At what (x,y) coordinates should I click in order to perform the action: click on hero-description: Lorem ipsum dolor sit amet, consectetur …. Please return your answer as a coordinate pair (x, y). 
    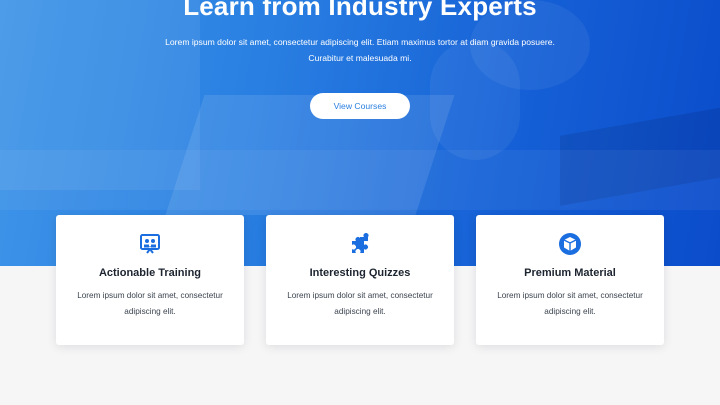
    Looking at the image, I should click on (360, 50).